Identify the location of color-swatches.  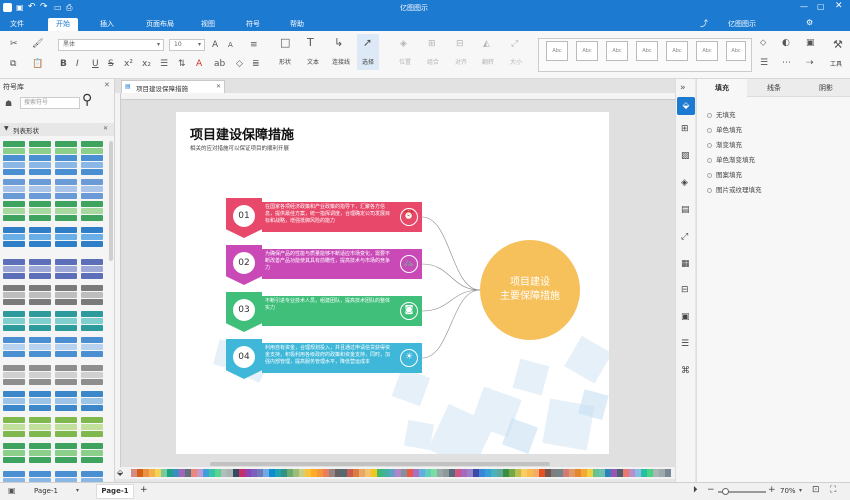
(401, 473).